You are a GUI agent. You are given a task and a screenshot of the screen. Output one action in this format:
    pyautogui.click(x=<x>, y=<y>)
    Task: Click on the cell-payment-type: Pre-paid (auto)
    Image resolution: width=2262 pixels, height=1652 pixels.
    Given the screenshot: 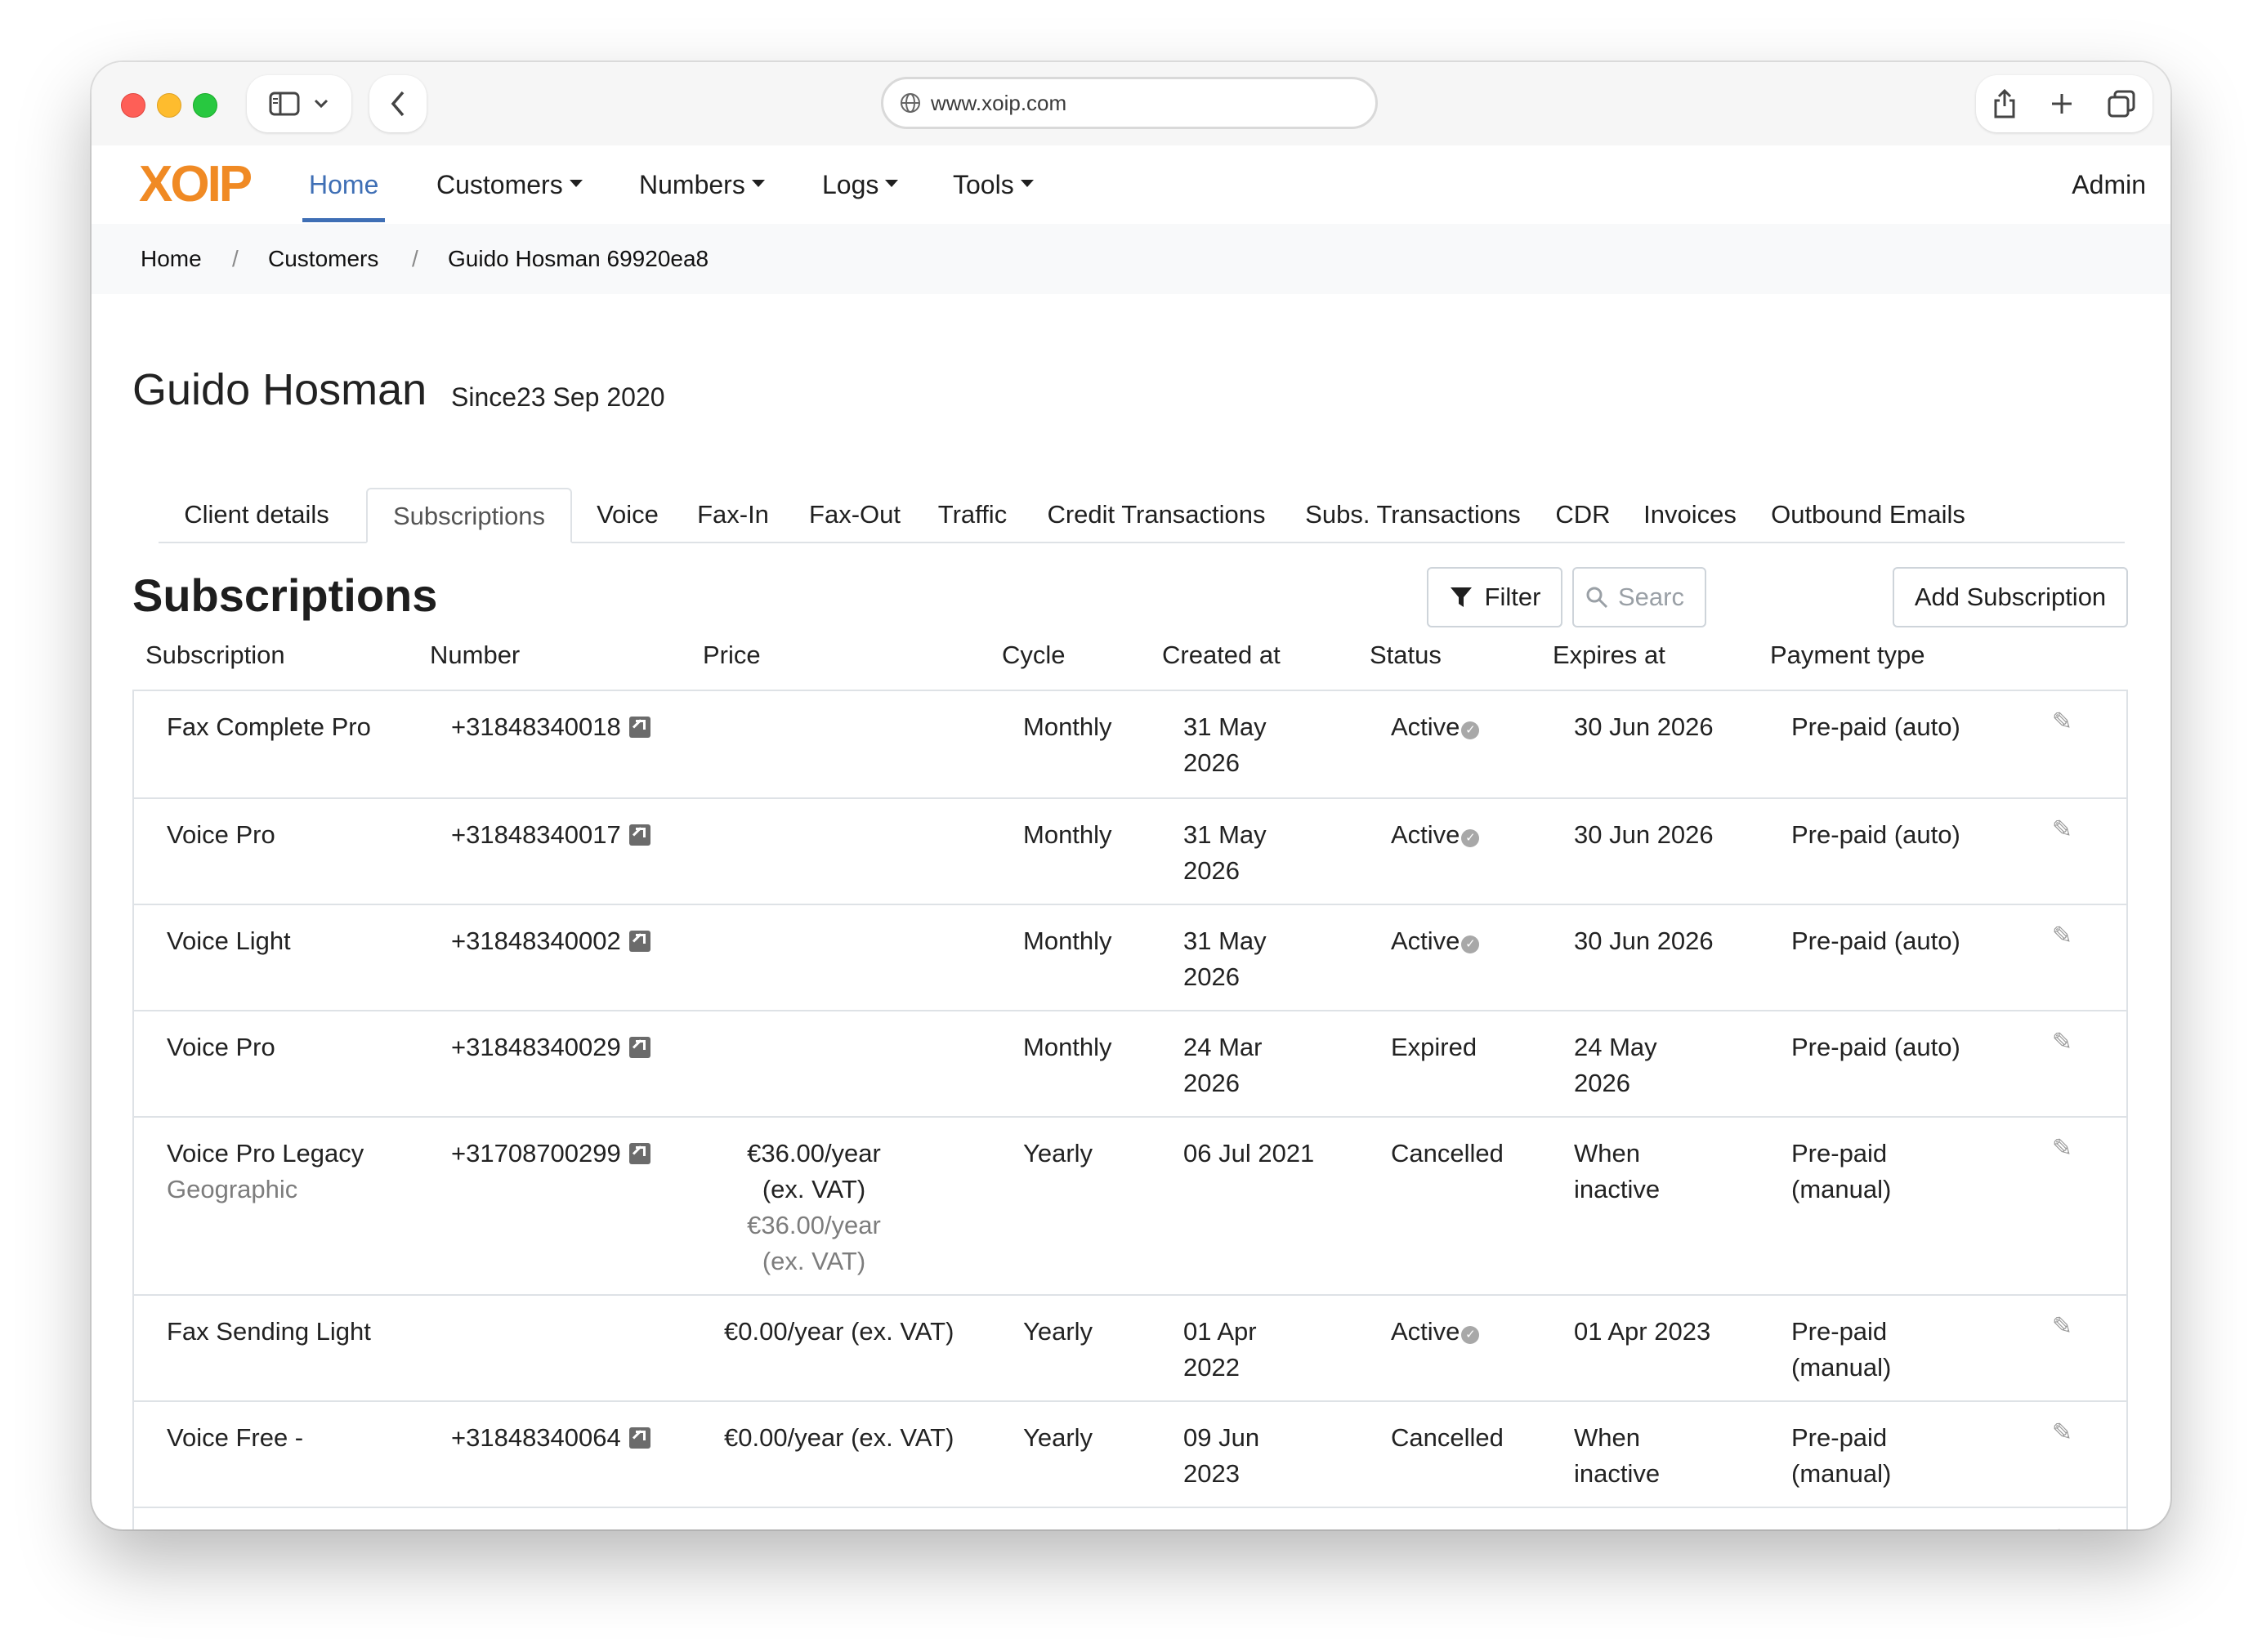 What is the action you would take?
    pyautogui.click(x=1876, y=726)
    